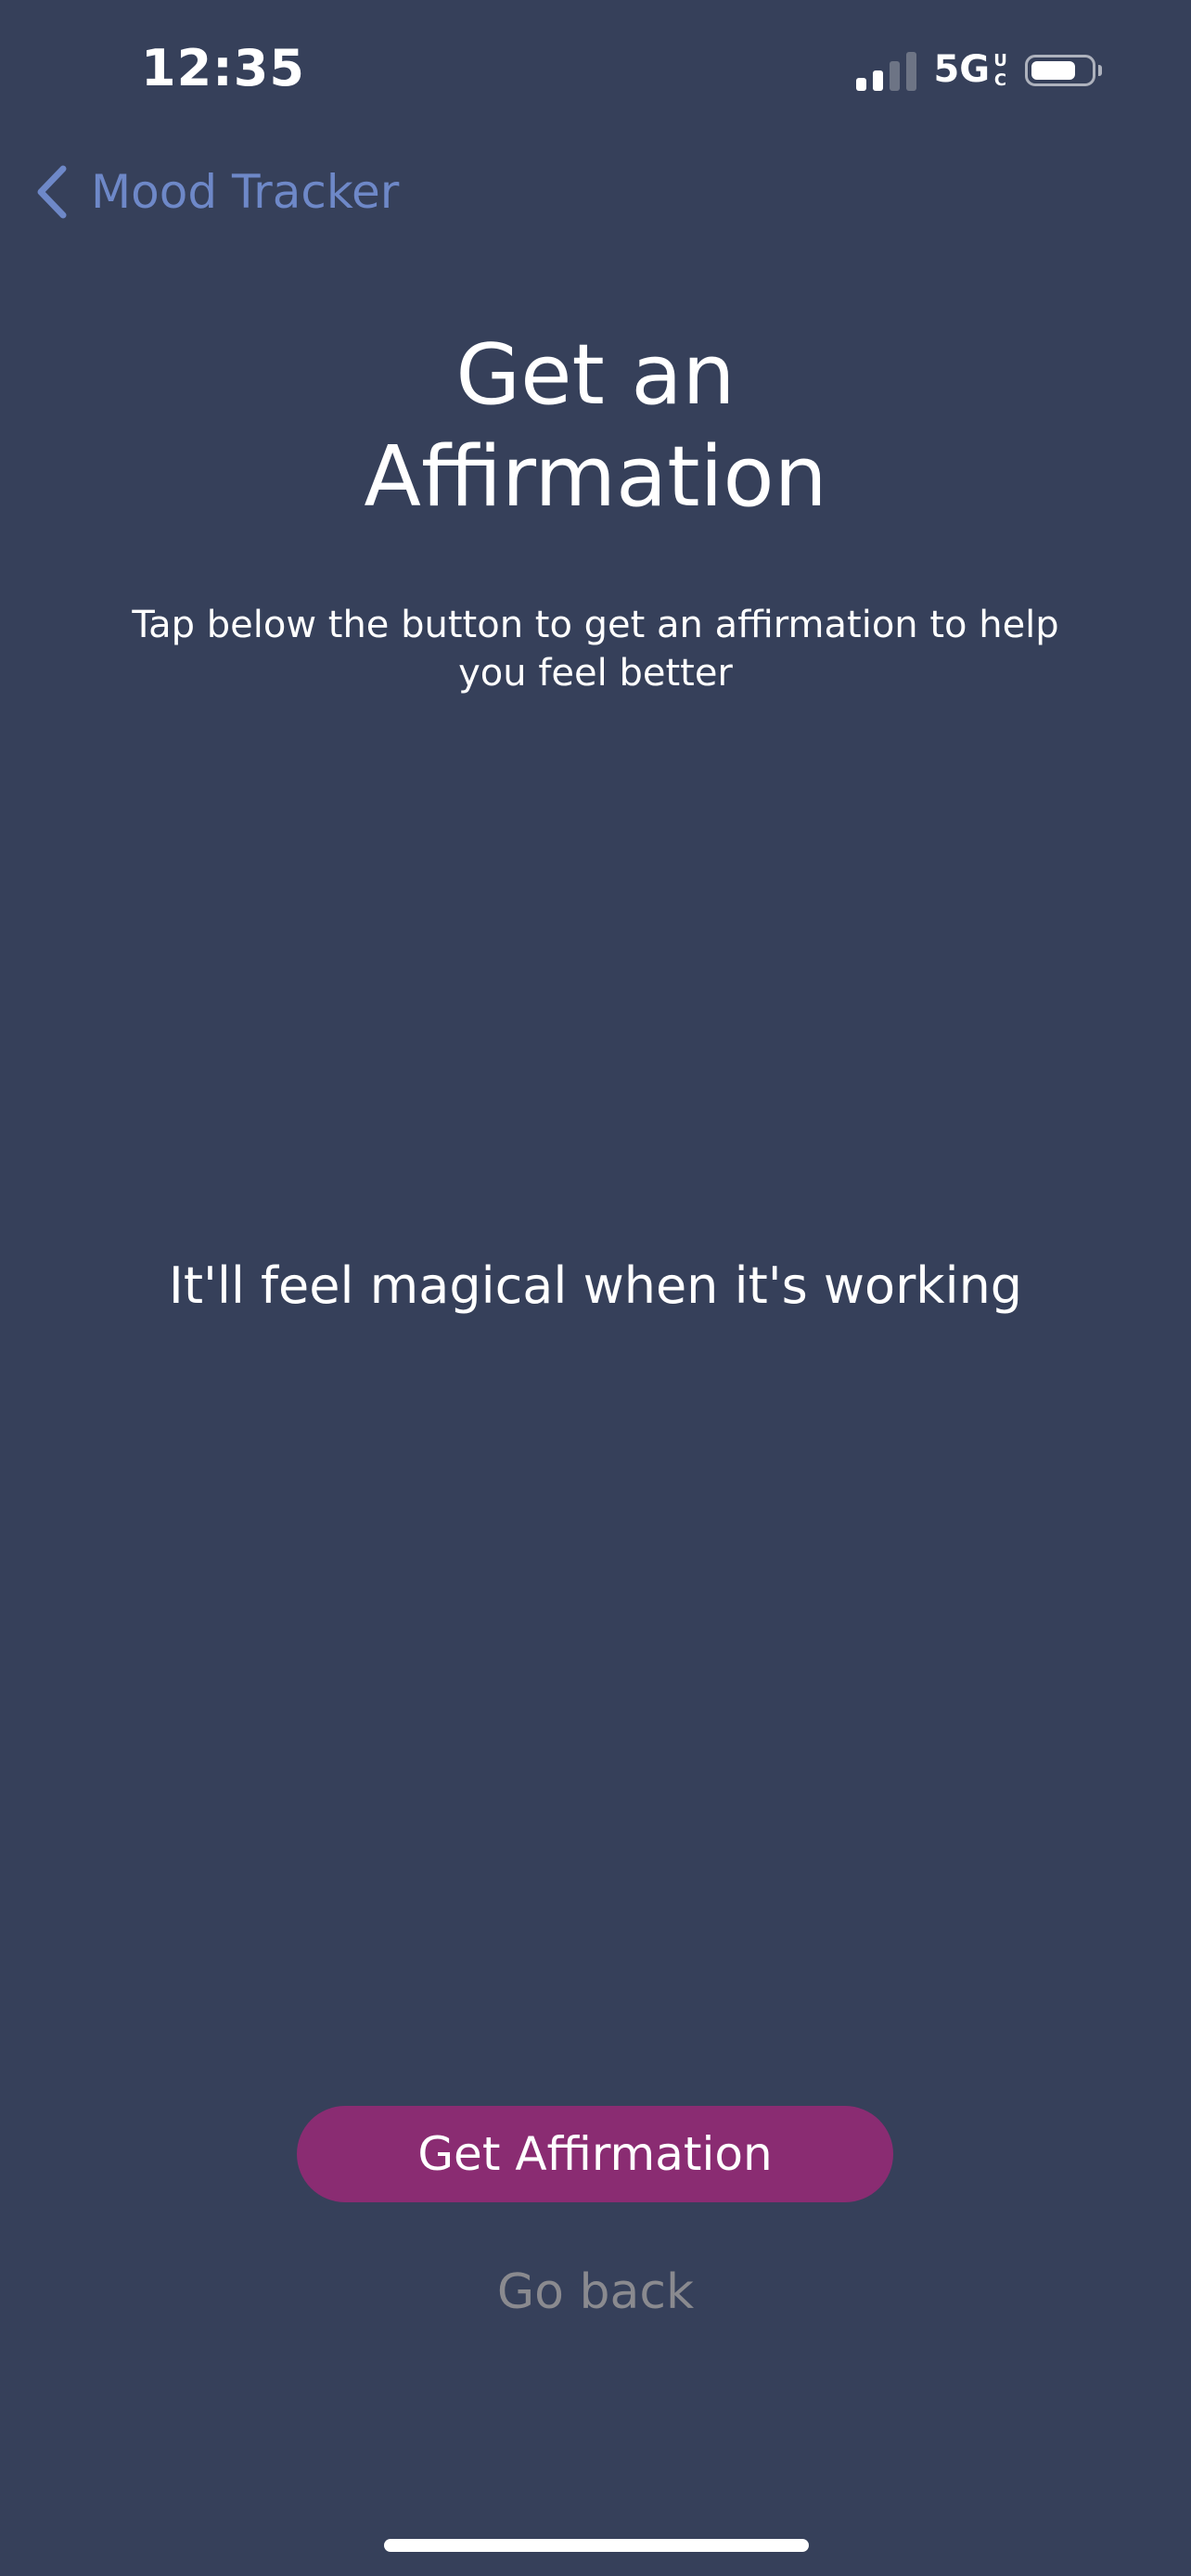 Image resolution: width=1191 pixels, height=2576 pixels. Describe the element at coordinates (51, 192) in the screenshot. I see `chevron-left-icon` at that location.